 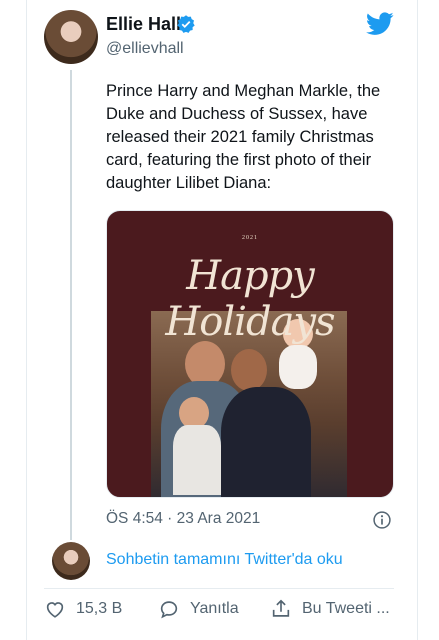 What do you see at coordinates (55, 610) in the screenshot?
I see `heart-icon` at bounding box center [55, 610].